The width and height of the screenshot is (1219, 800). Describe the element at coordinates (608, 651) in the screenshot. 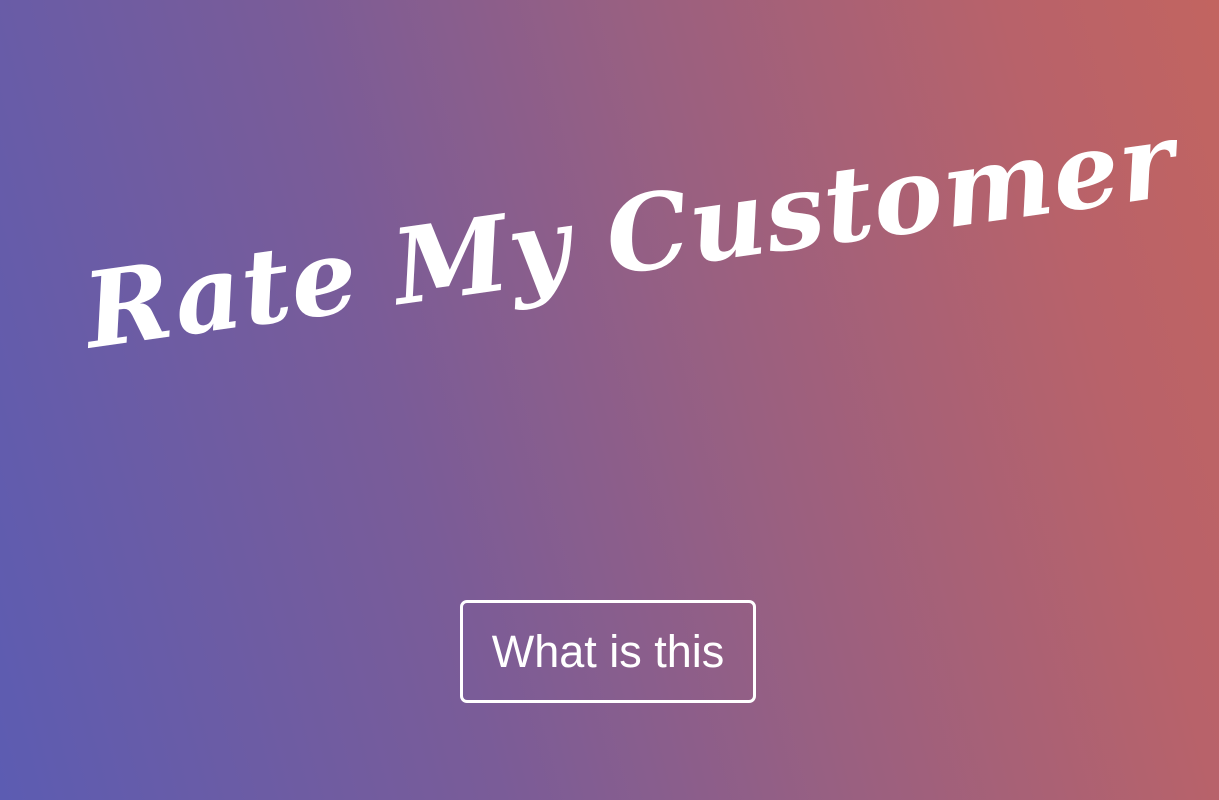

I see `what-is-this-button: What is this` at that location.